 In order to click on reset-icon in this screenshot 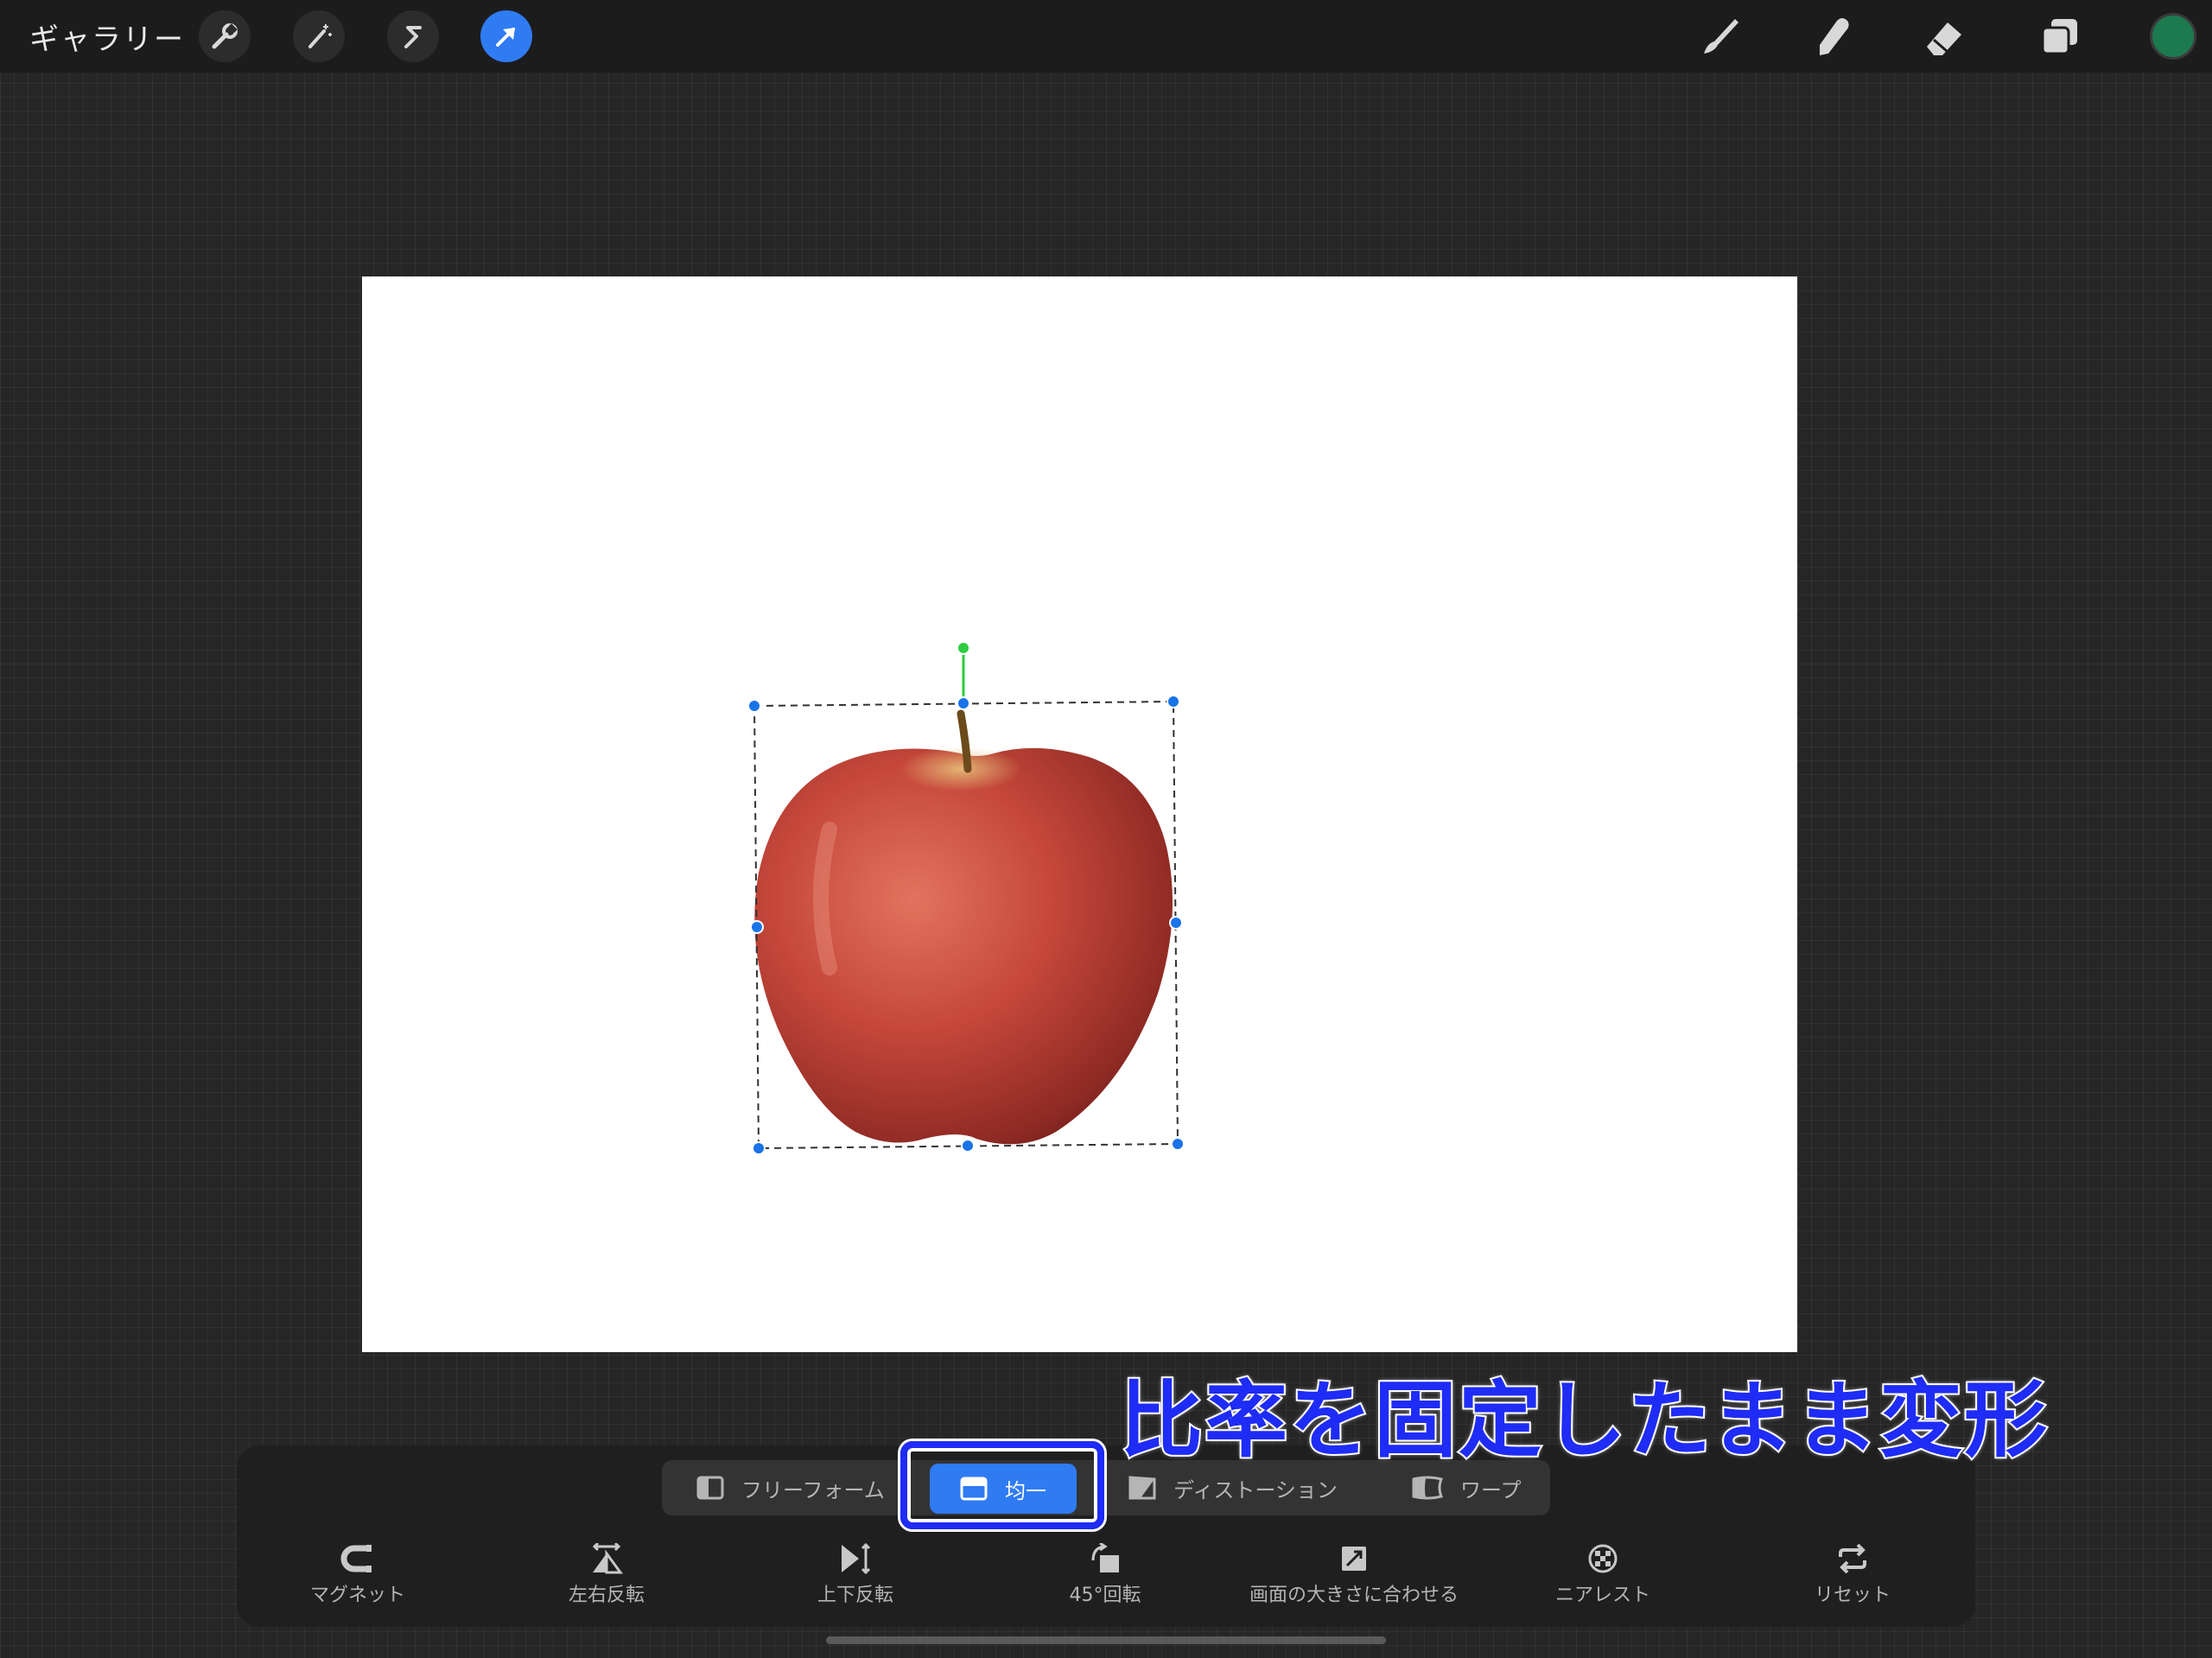, I will do `click(1852, 1558)`.